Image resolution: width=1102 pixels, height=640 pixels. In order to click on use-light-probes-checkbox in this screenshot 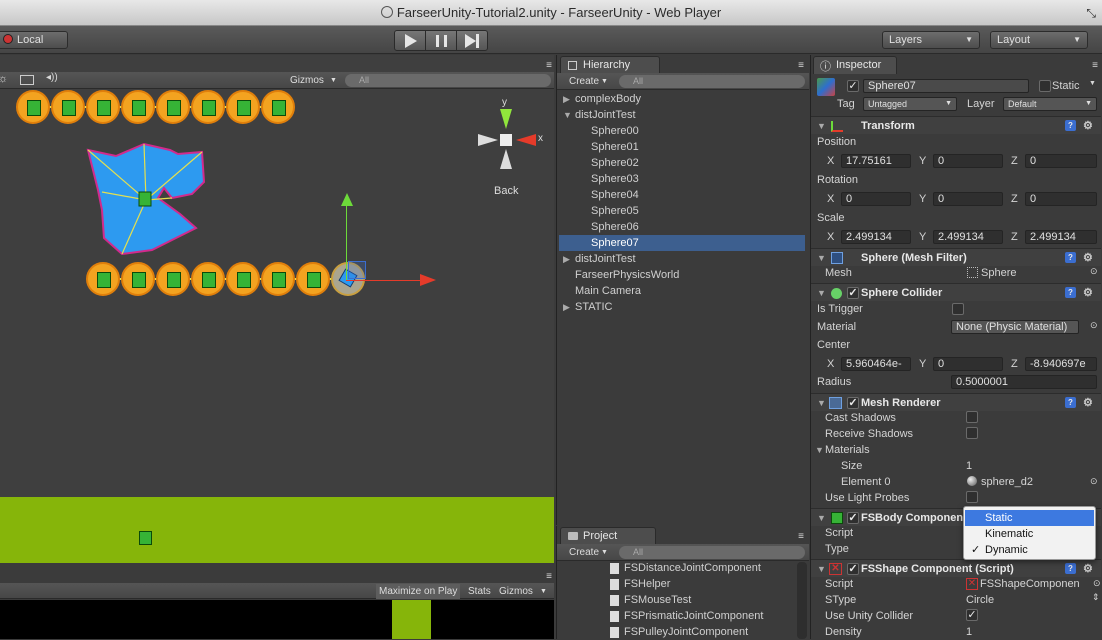, I will do `click(972, 497)`.